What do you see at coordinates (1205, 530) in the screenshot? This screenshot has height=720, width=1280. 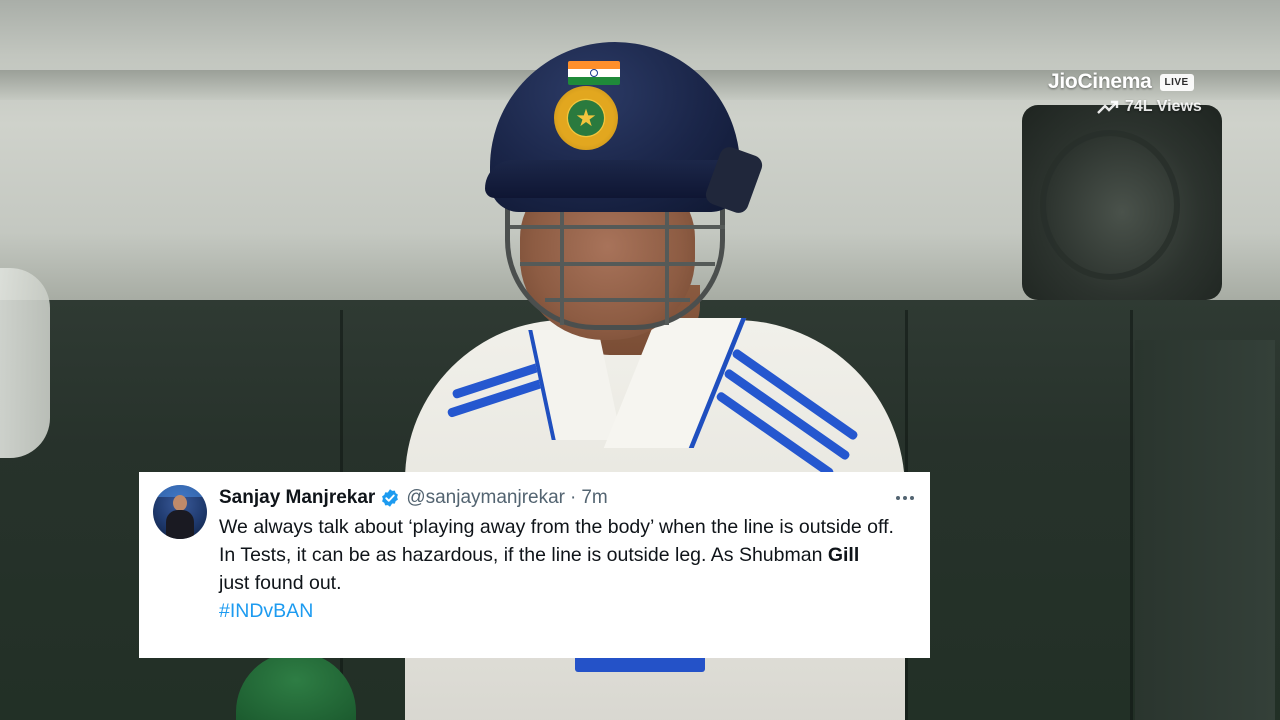 I see `background-post` at bounding box center [1205, 530].